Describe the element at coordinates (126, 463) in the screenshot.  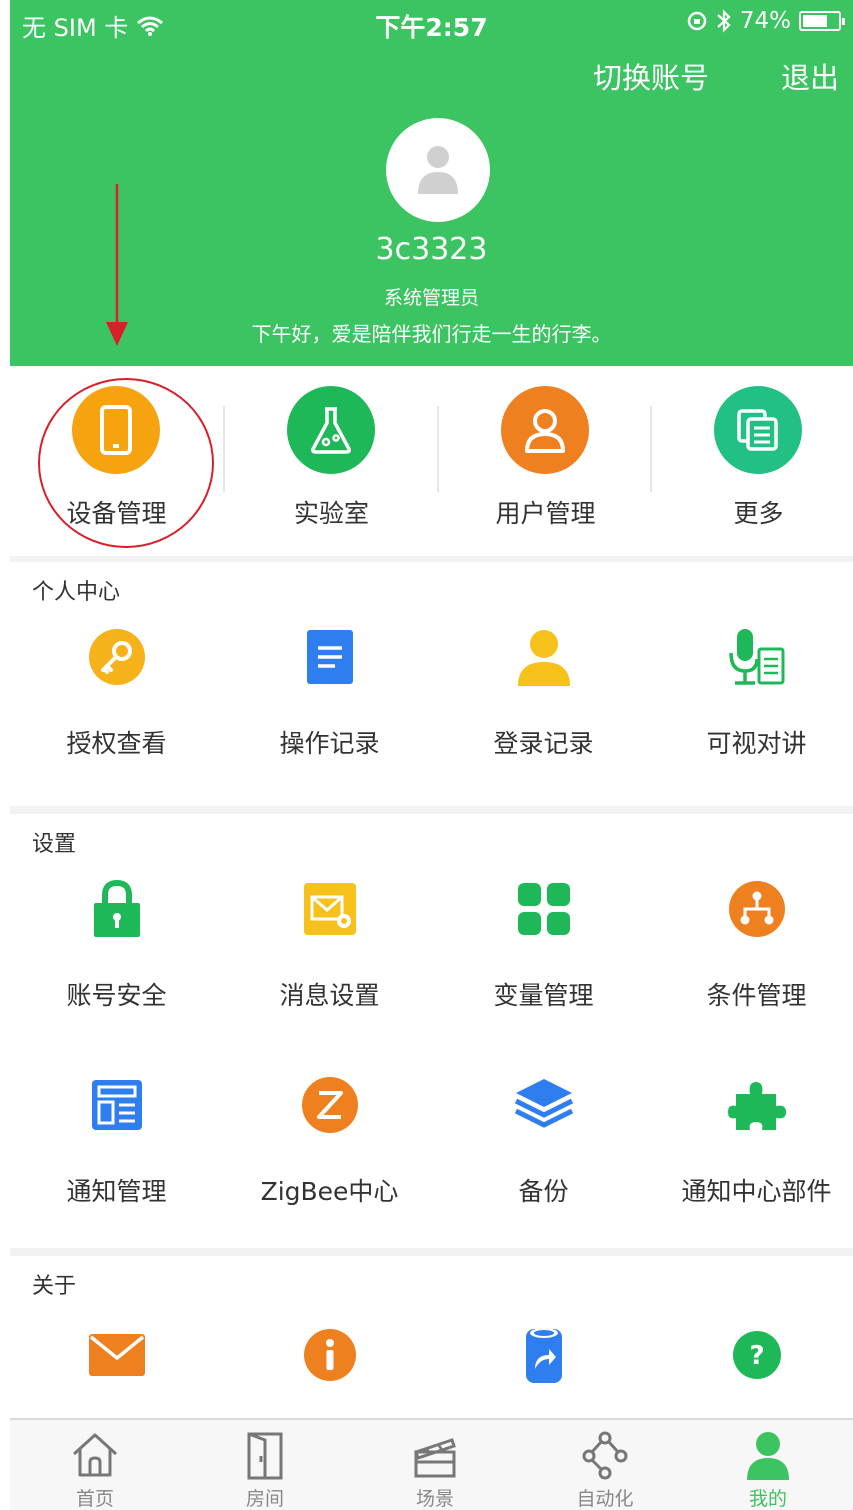
I see `annotation-circle` at that location.